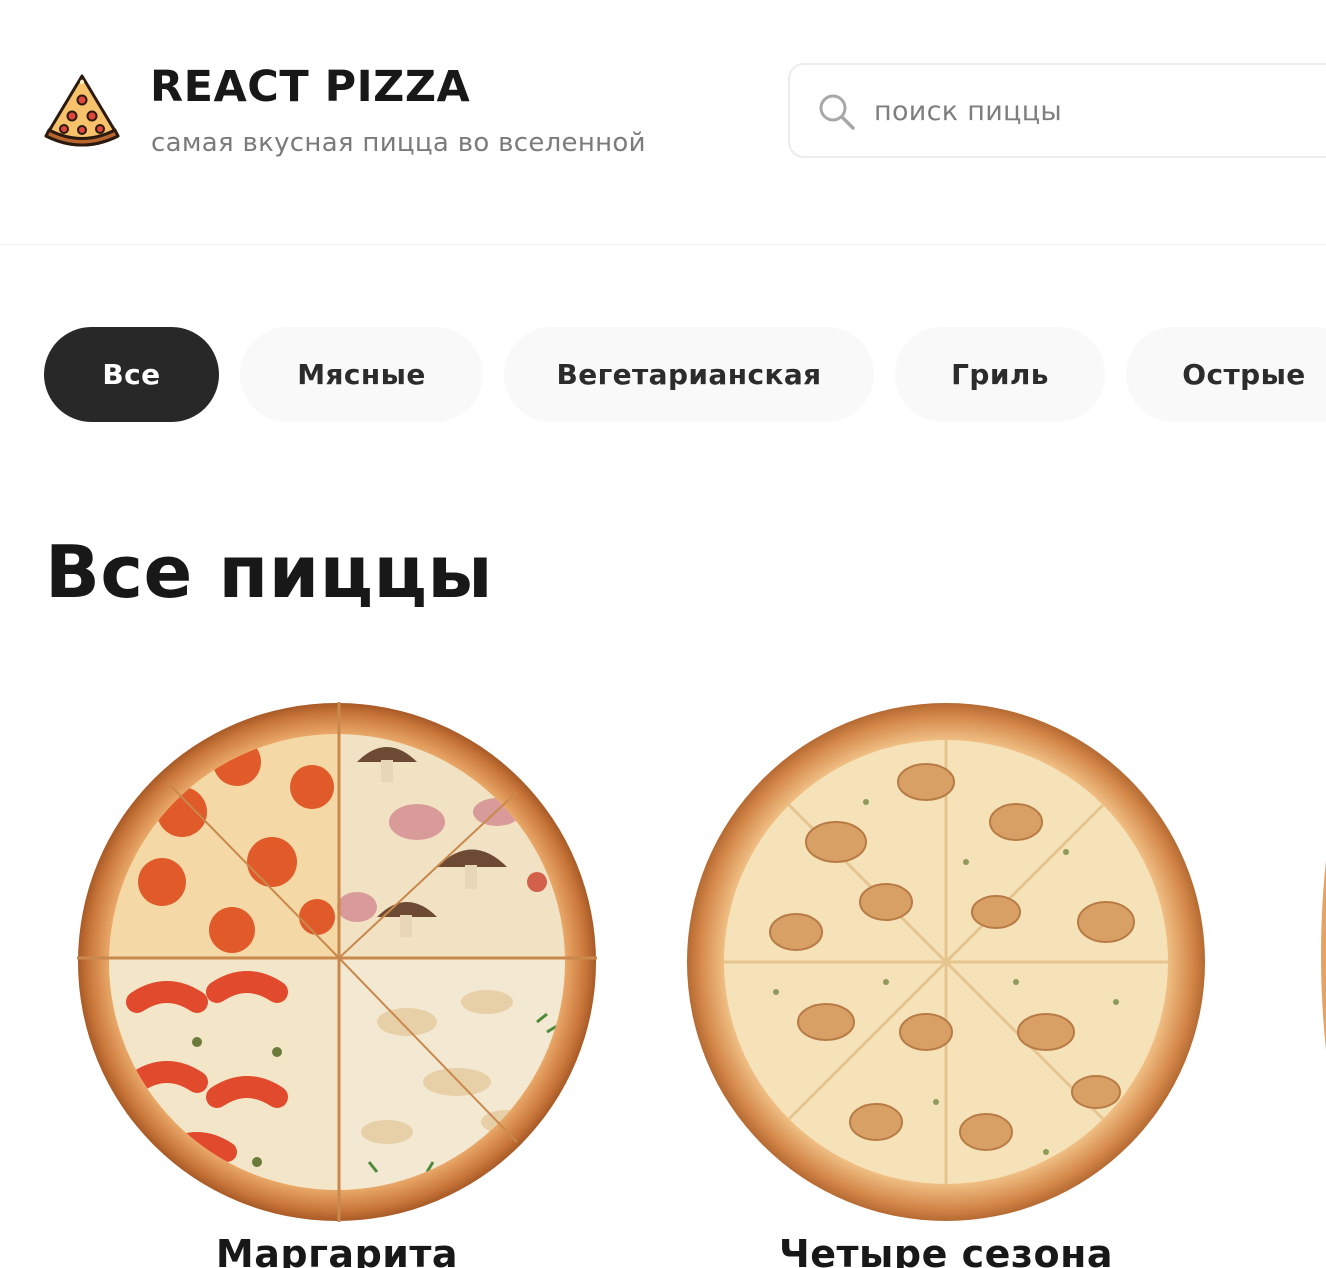  I want to click on category-spicy: Острые, so click(1226, 374).